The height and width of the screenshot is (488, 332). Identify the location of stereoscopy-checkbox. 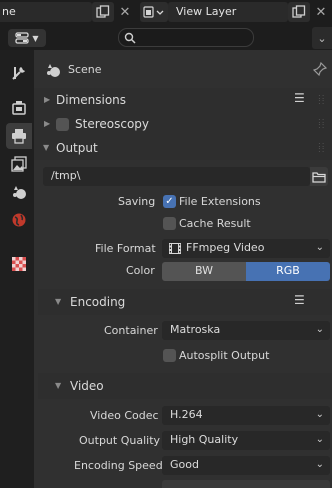
(62, 124).